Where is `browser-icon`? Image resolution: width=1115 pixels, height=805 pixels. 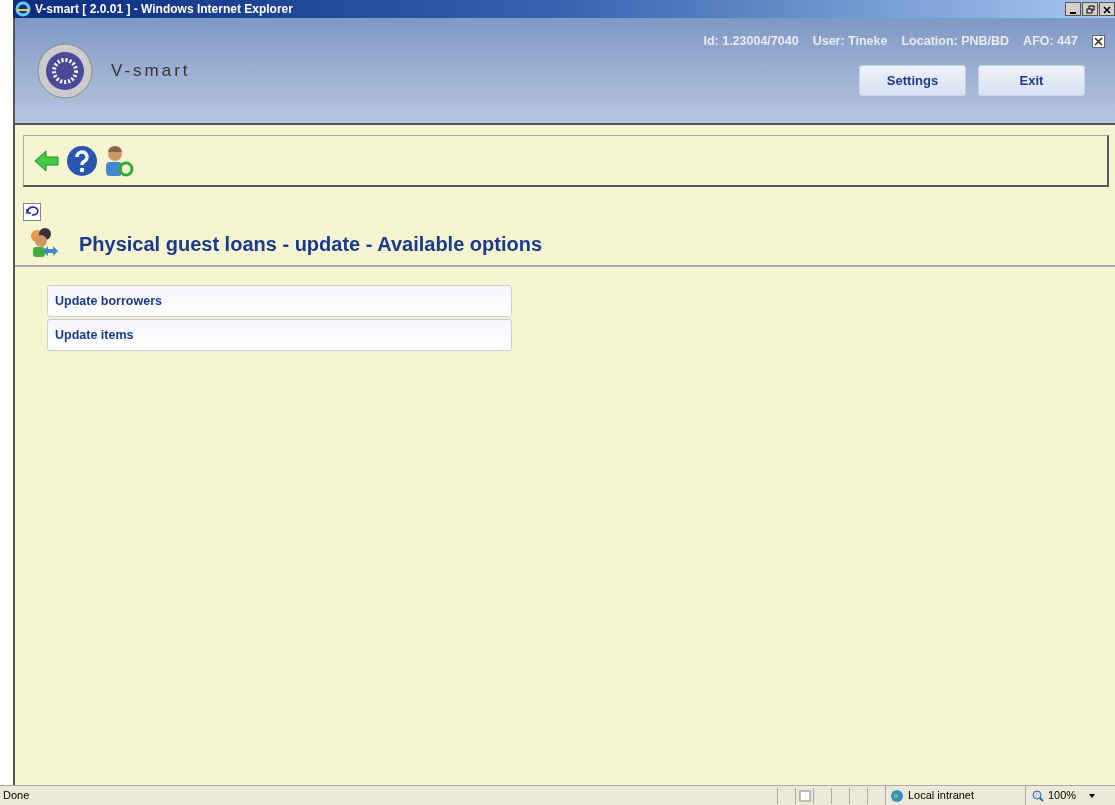
browser-icon is located at coordinates (23, 9).